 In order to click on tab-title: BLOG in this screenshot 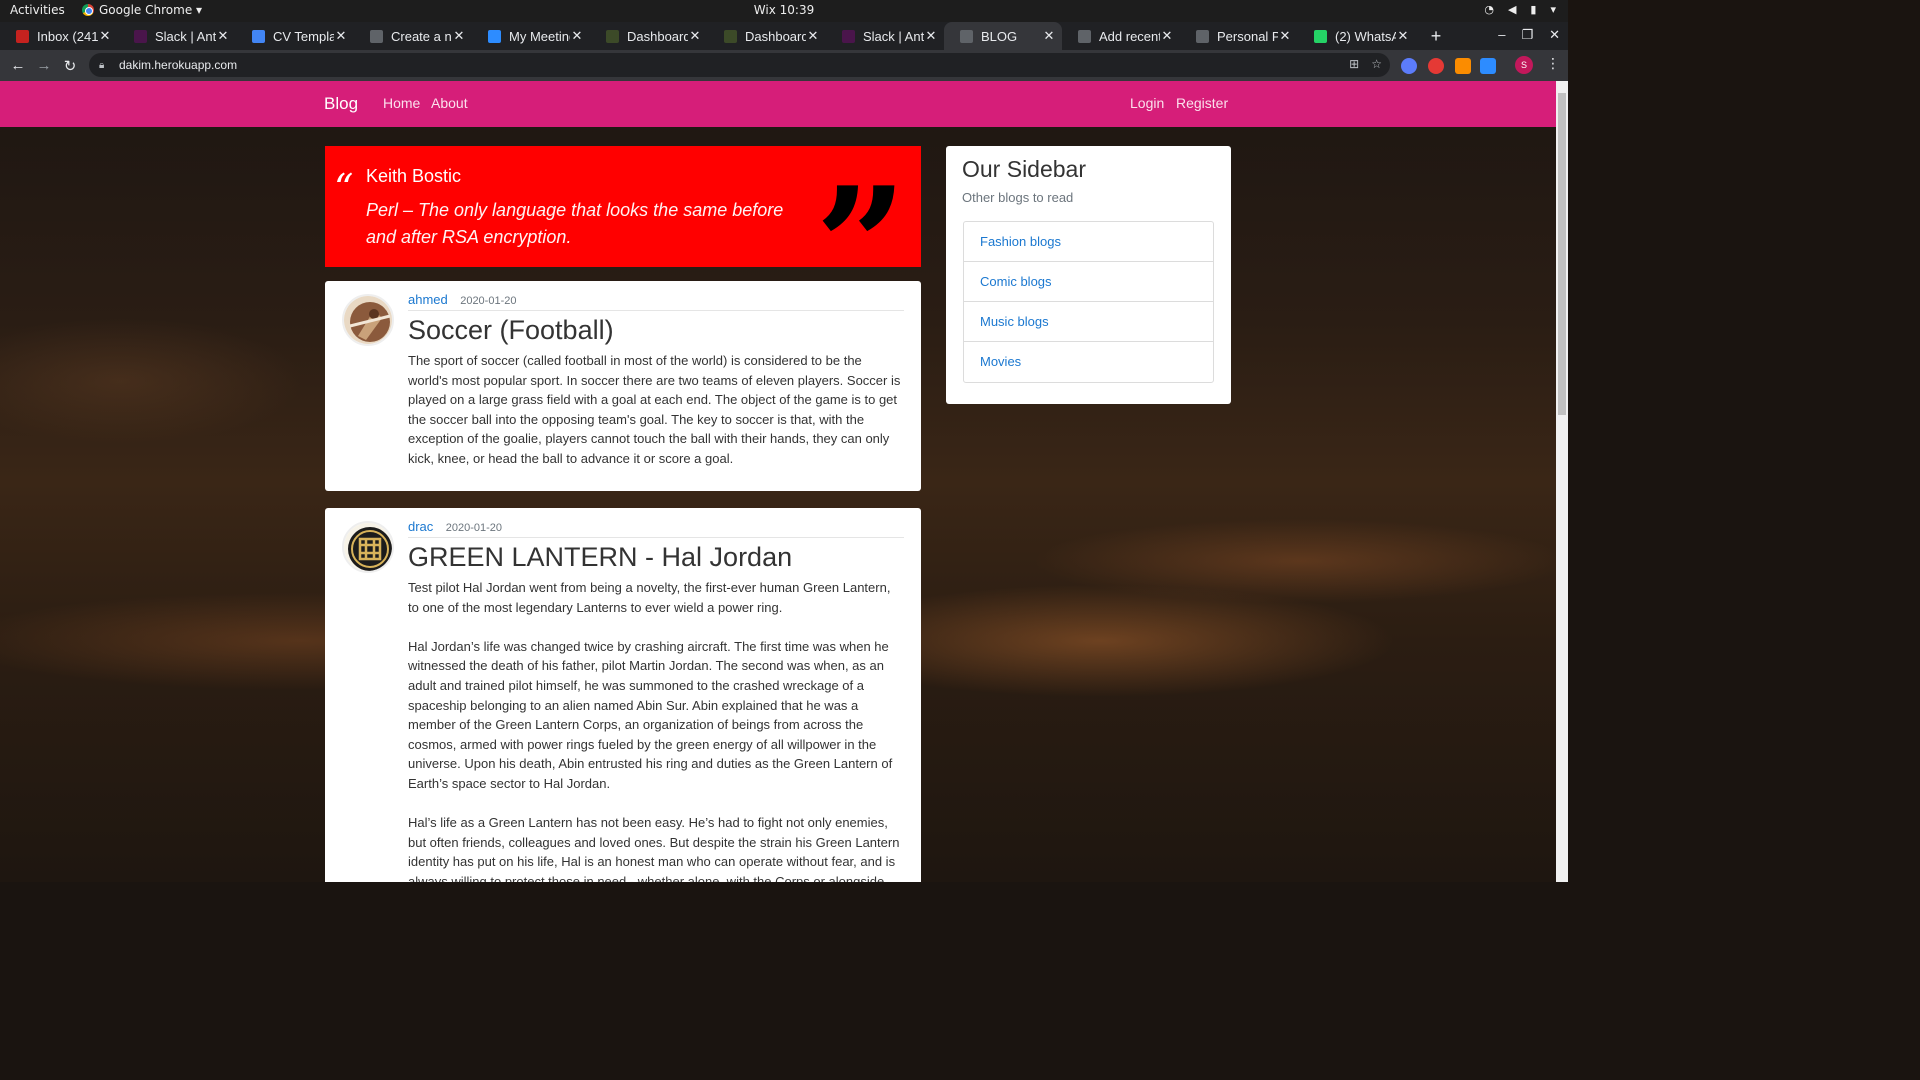, I will do `click(999, 36)`.